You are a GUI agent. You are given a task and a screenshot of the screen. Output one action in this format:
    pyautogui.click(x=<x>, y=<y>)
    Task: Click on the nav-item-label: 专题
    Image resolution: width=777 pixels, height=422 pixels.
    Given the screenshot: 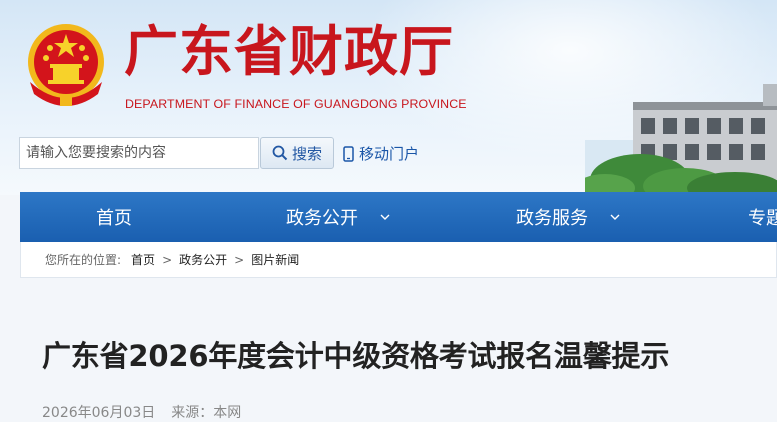 What is the action you would take?
    pyautogui.click(x=762, y=218)
    